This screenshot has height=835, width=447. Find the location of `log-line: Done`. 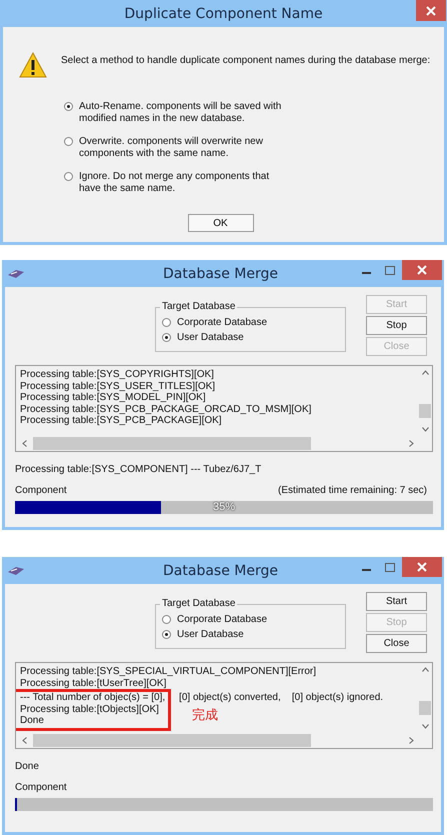

log-line: Done is located at coordinates (32, 720).